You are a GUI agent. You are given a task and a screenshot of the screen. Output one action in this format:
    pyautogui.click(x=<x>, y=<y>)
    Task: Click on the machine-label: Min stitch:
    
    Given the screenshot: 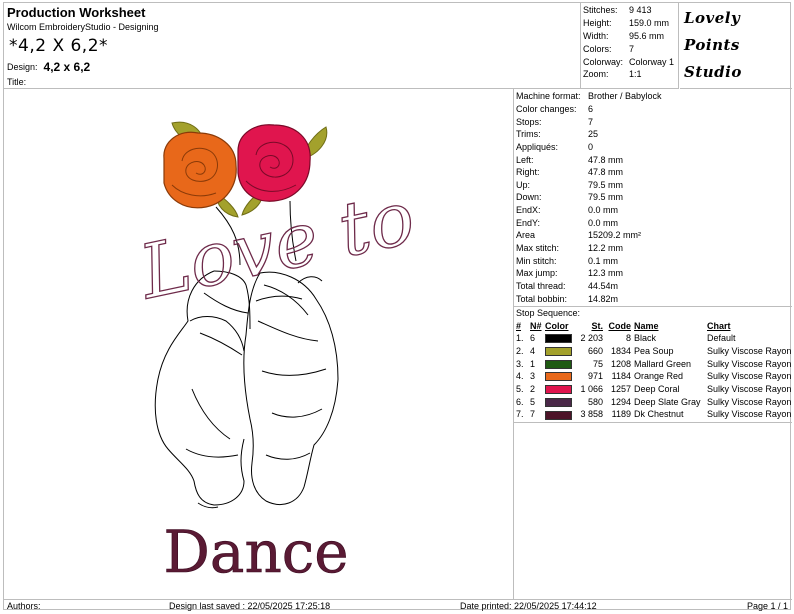 What is the action you would take?
    pyautogui.click(x=536, y=260)
    